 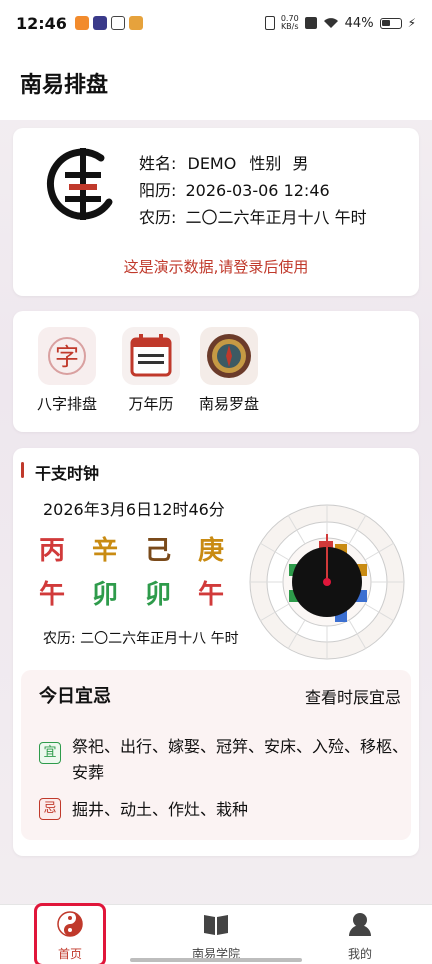 I want to click on app-notification-icon, so click(x=81, y=23).